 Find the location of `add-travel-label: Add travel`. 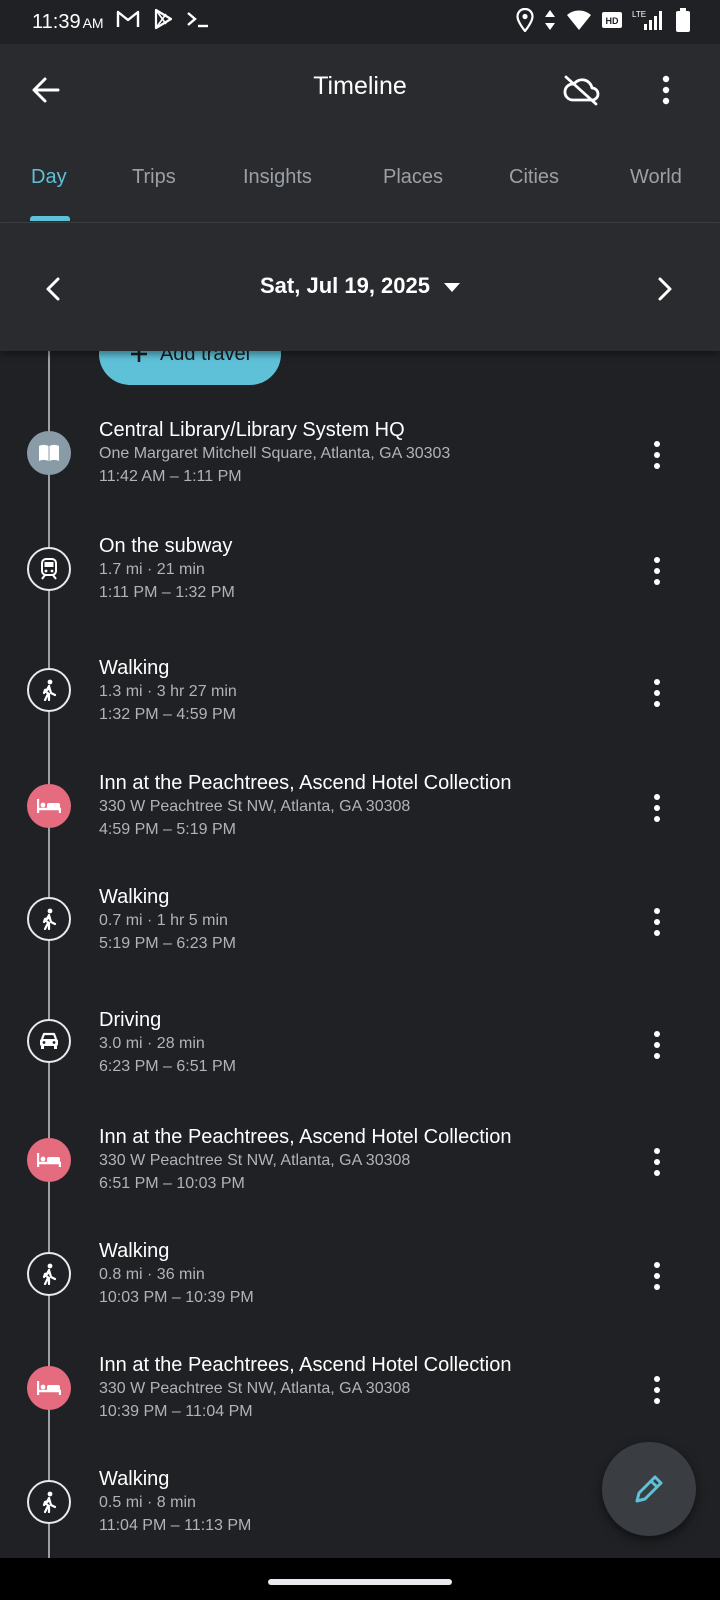

add-travel-label: Add travel is located at coordinates (205, 358).